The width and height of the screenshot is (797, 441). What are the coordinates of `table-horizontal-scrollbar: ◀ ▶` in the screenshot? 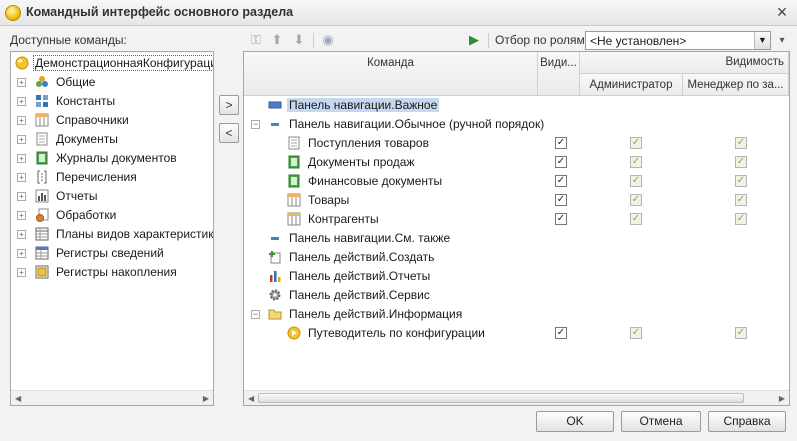 It's located at (516, 397).